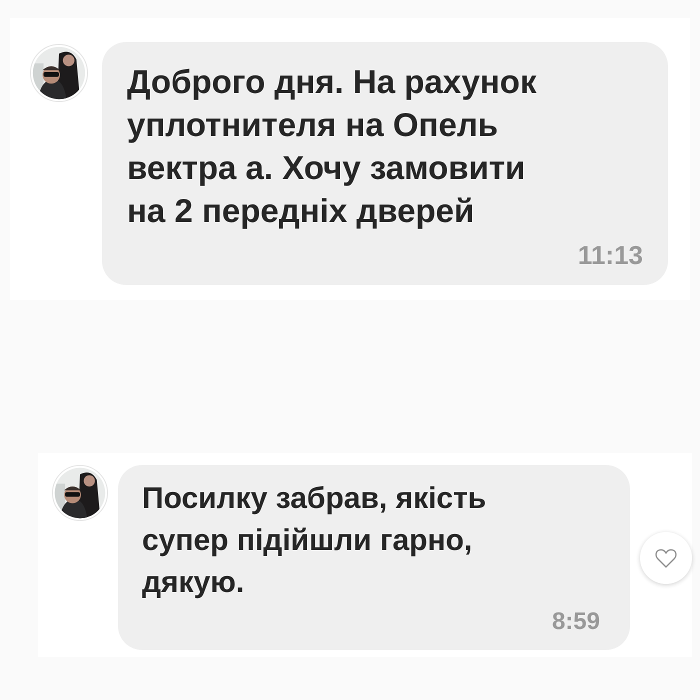 The width and height of the screenshot is (700, 700). I want to click on like-button, so click(666, 558).